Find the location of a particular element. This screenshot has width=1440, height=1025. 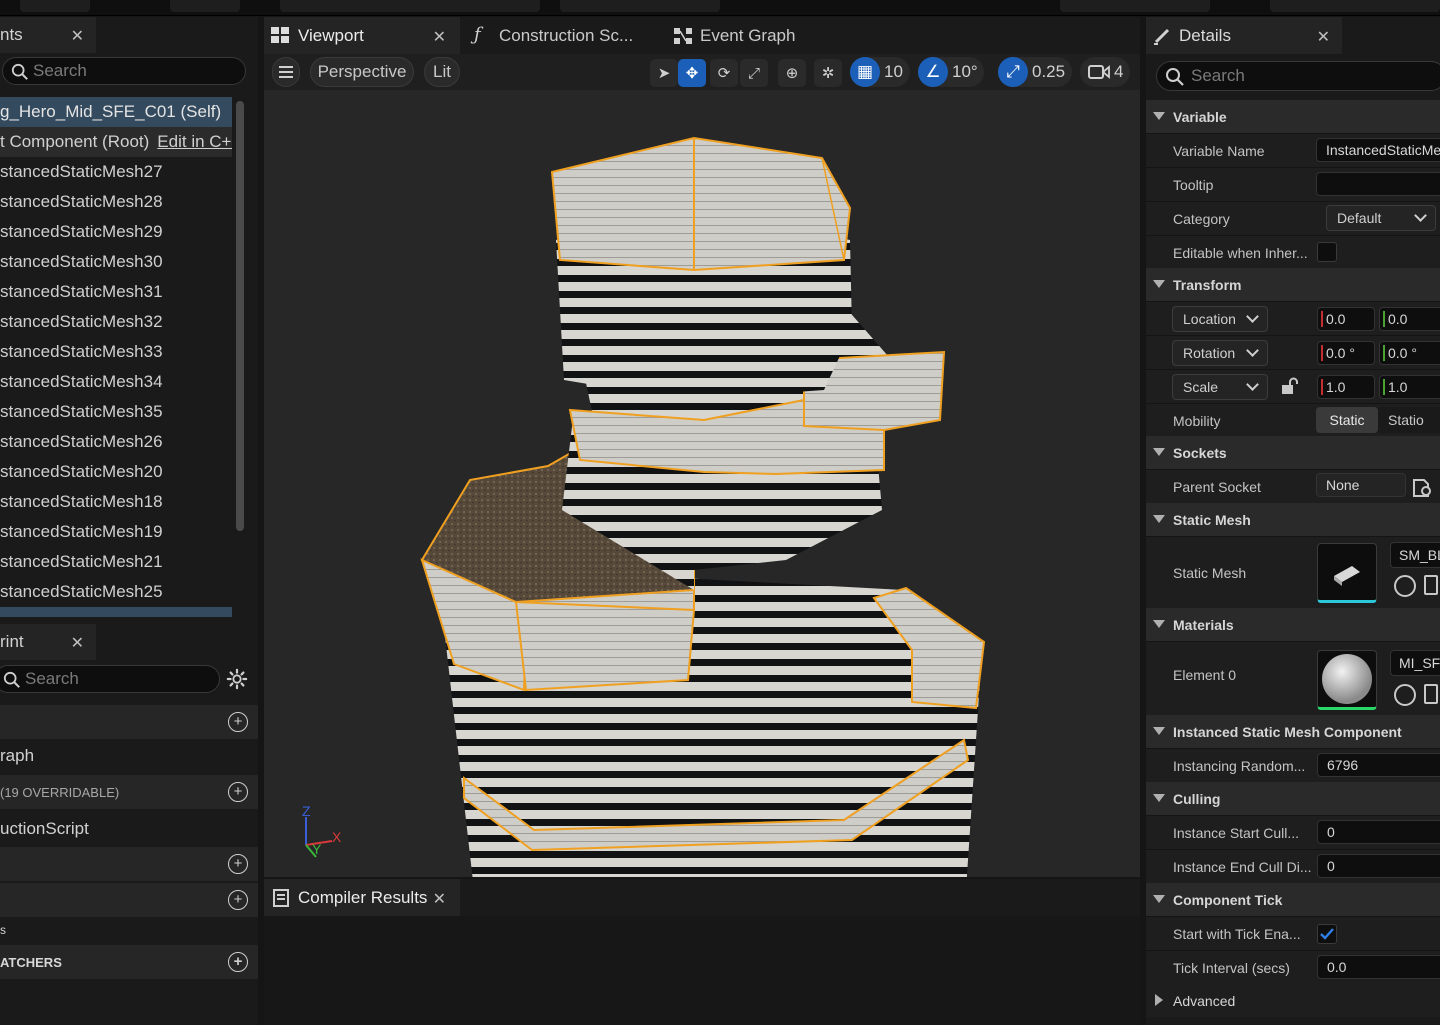

rotation-y-input: 0.0 ° is located at coordinates (1409, 353).